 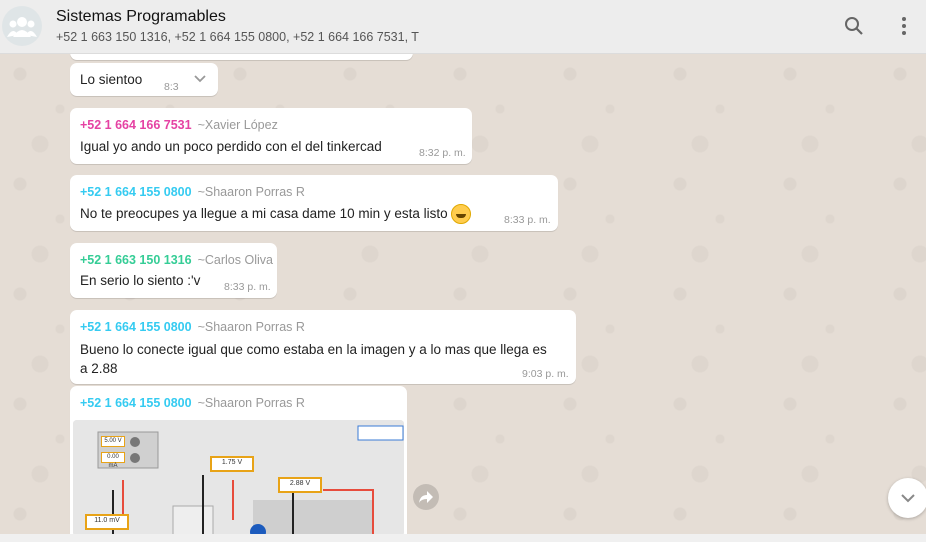 What do you see at coordinates (232, 464) in the screenshot?
I see `voltmeter-label: 1.75 V` at bounding box center [232, 464].